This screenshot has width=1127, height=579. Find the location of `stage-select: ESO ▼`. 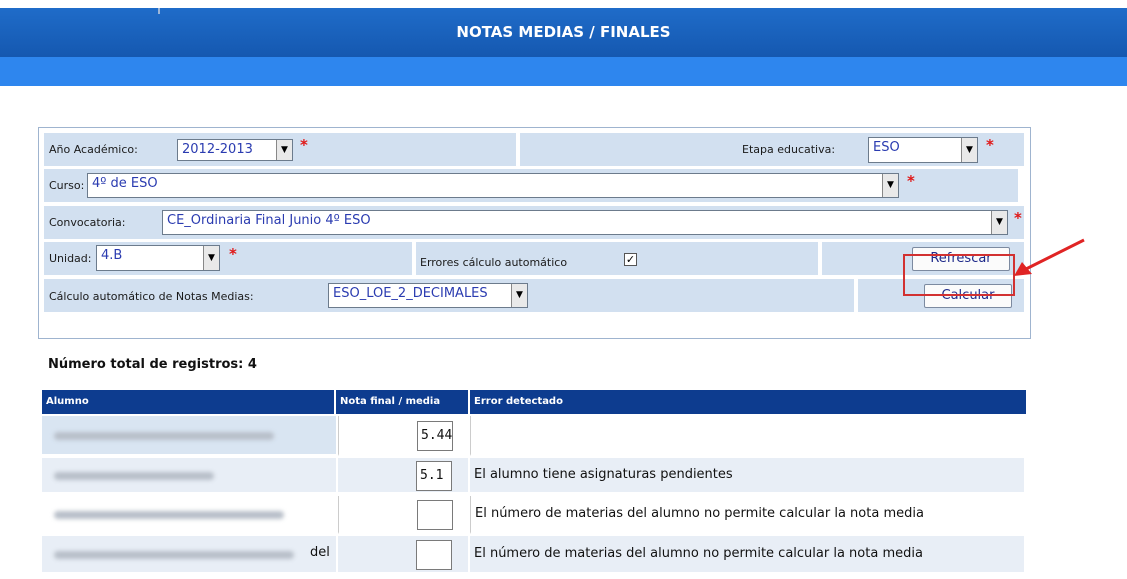

stage-select: ESO ▼ is located at coordinates (923, 150).